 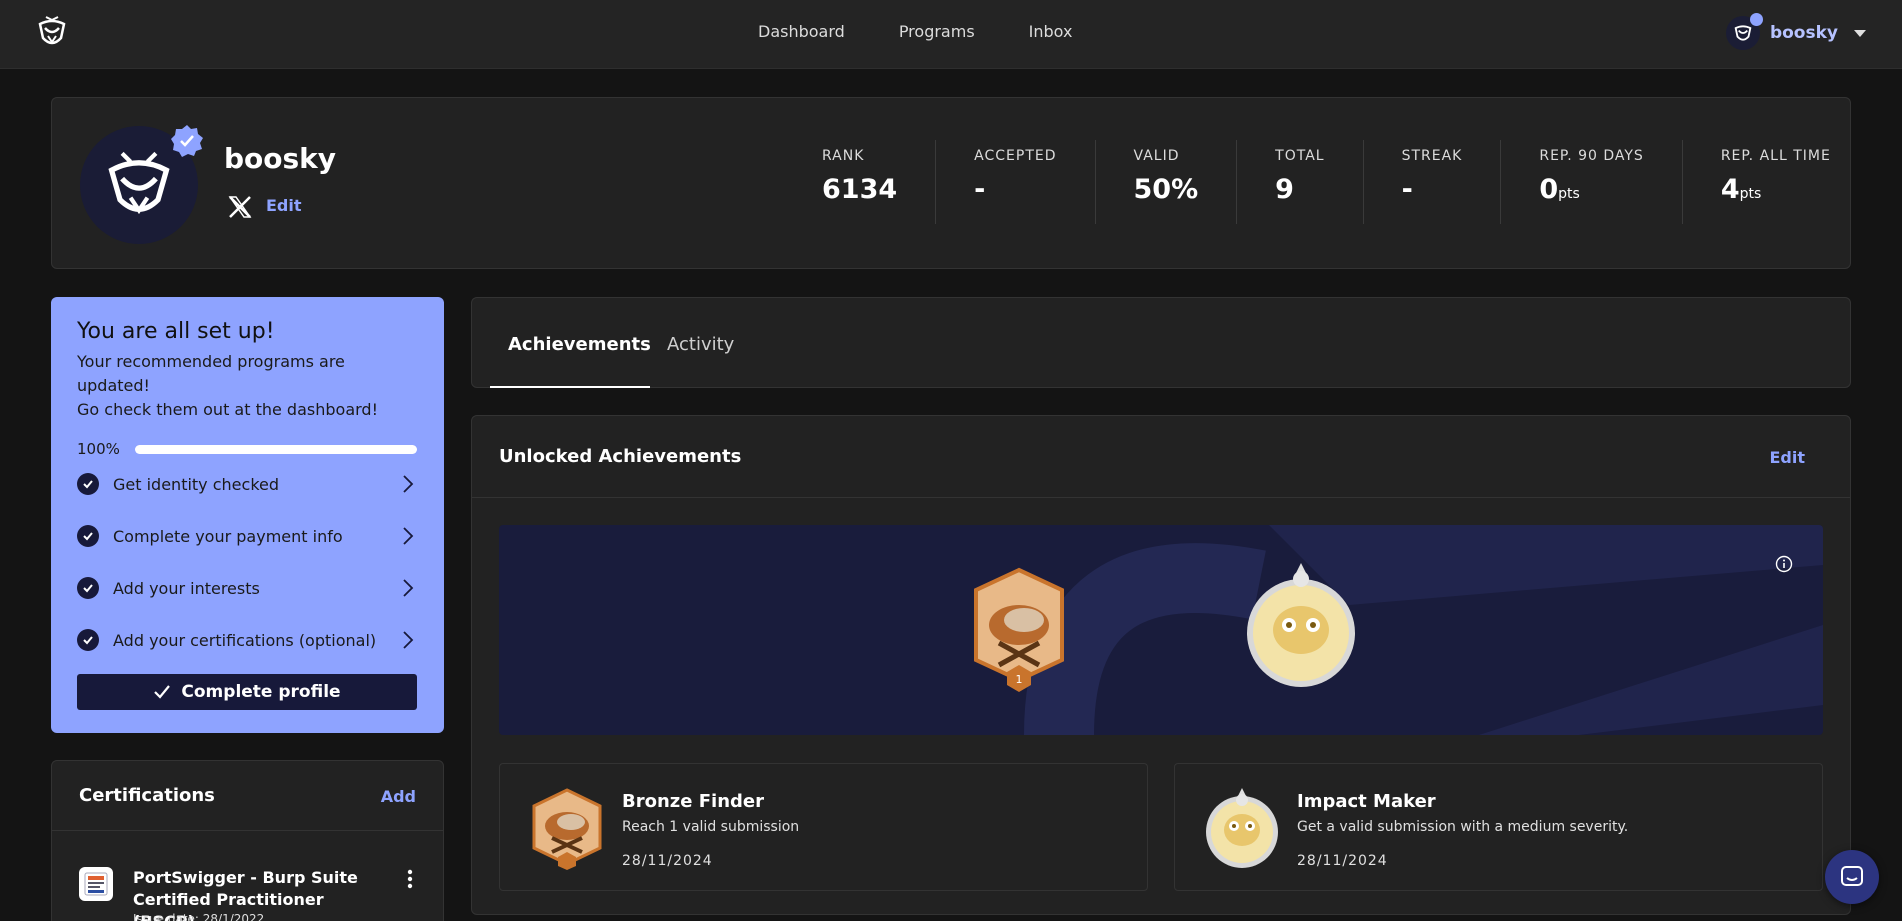 I want to click on setup-item-label: Add your interests, so click(x=186, y=588).